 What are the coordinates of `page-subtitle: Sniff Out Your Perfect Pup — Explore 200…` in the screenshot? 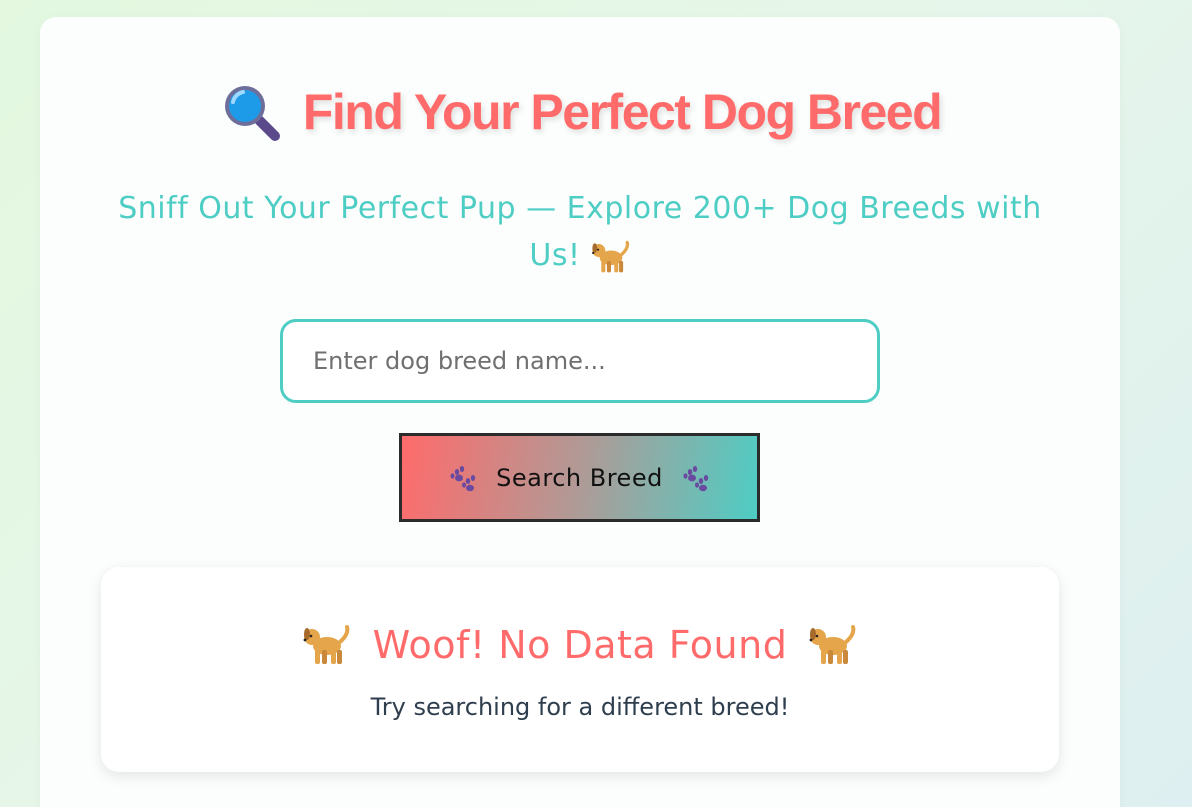 It's located at (580, 232).